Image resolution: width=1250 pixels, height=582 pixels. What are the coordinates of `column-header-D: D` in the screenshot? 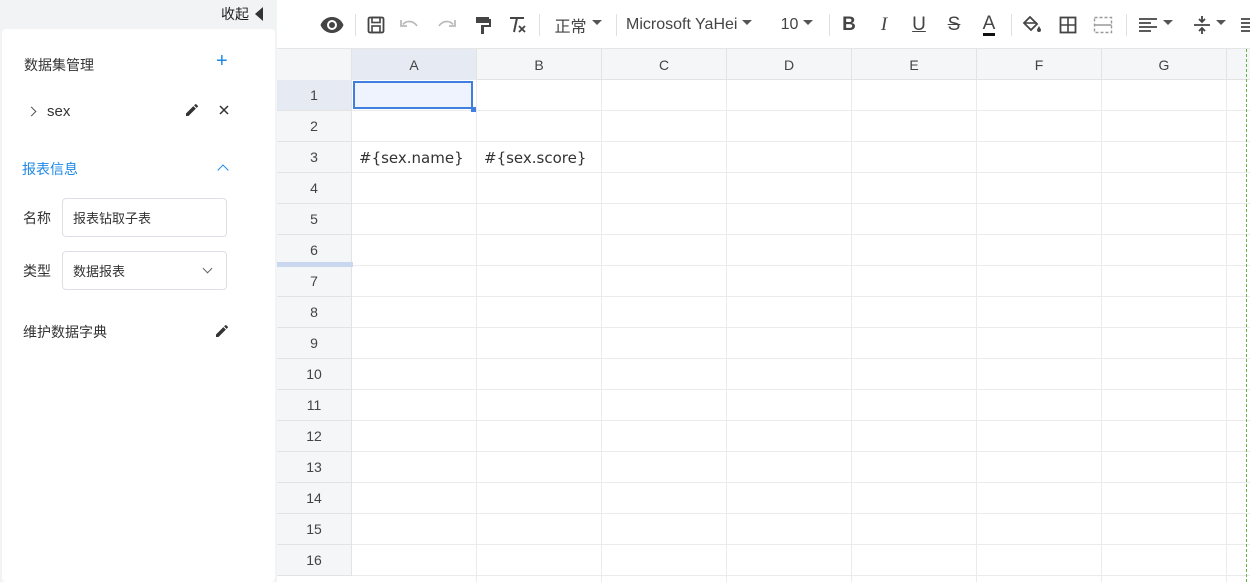 It's located at (789, 64).